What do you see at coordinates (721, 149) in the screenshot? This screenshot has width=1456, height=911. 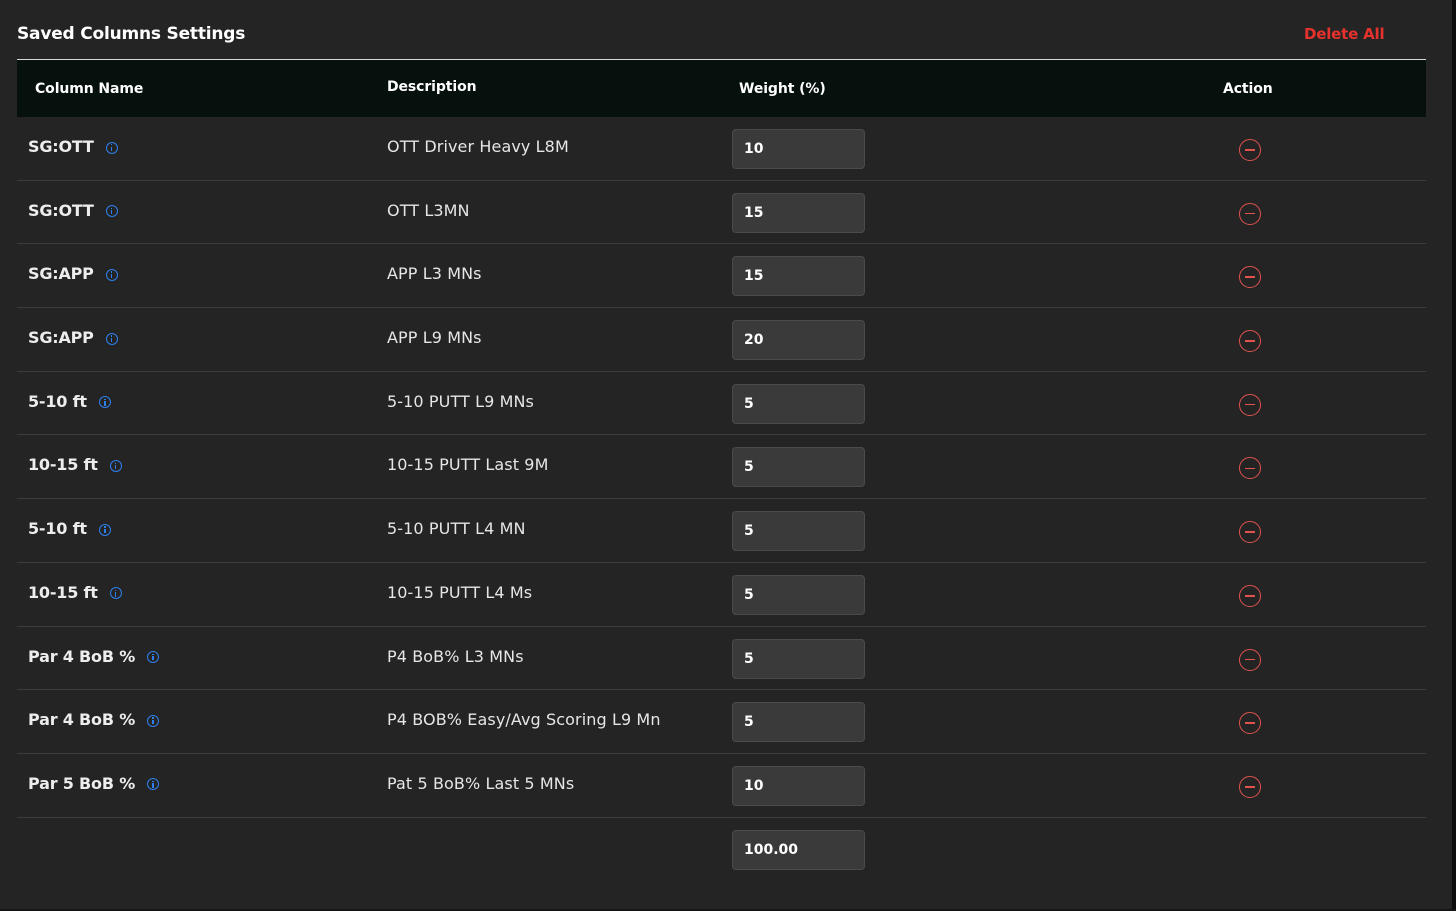 I see `table-row: SG:OTT OTT Driver Heavy L8M` at bounding box center [721, 149].